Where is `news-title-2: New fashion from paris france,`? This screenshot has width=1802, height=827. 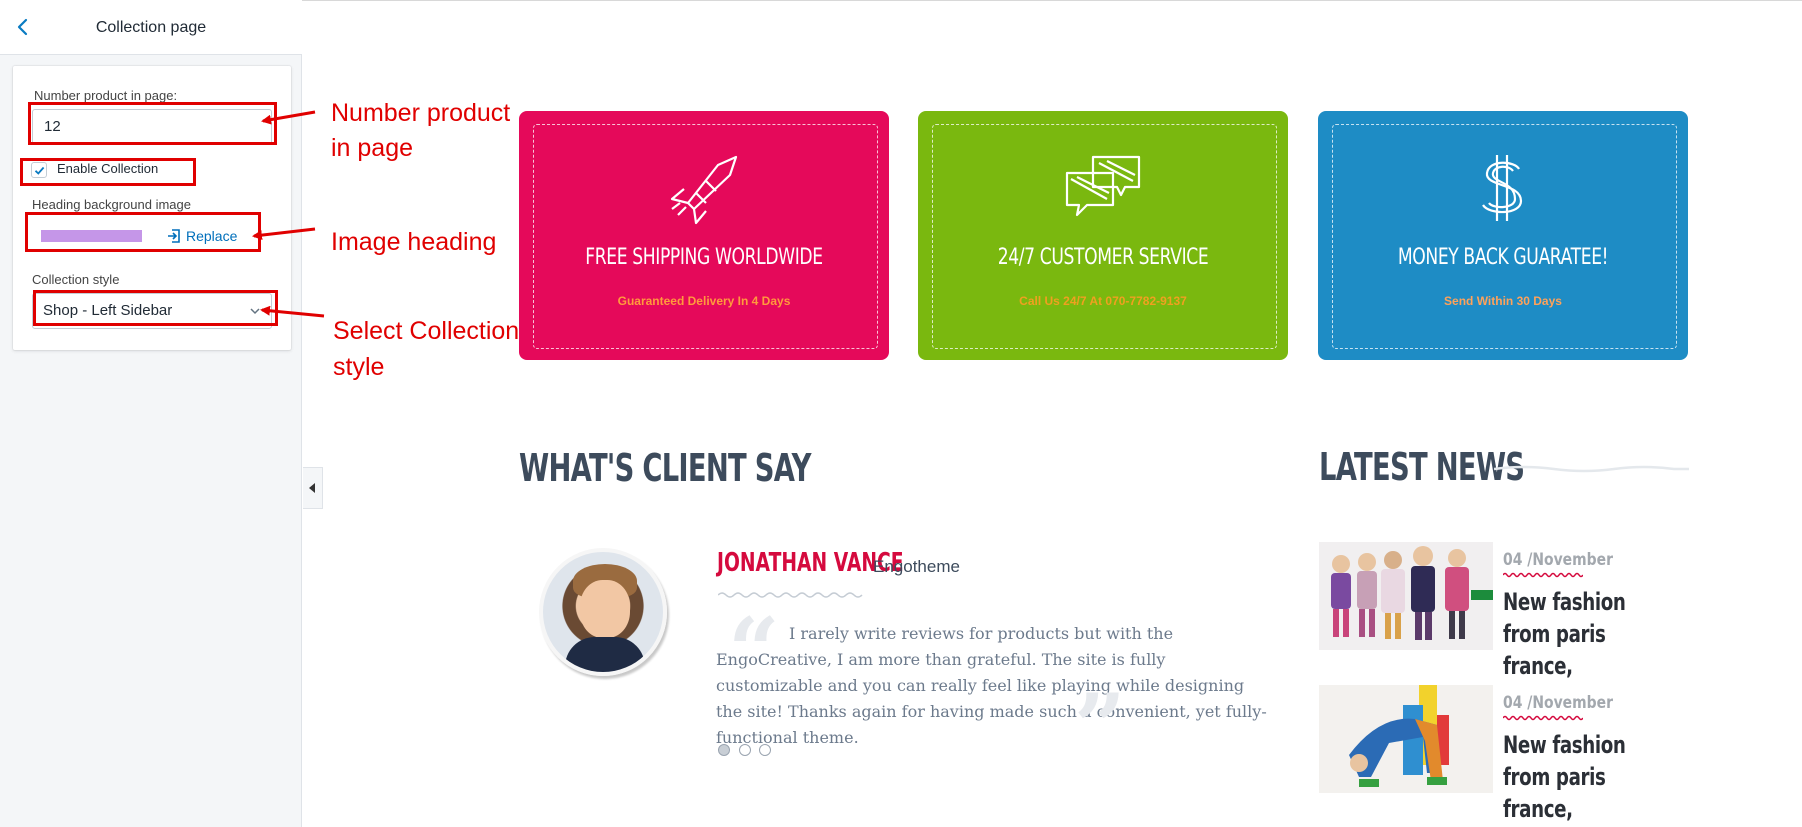
news-title-2: New fashion from paris france, is located at coordinates (1579, 777).